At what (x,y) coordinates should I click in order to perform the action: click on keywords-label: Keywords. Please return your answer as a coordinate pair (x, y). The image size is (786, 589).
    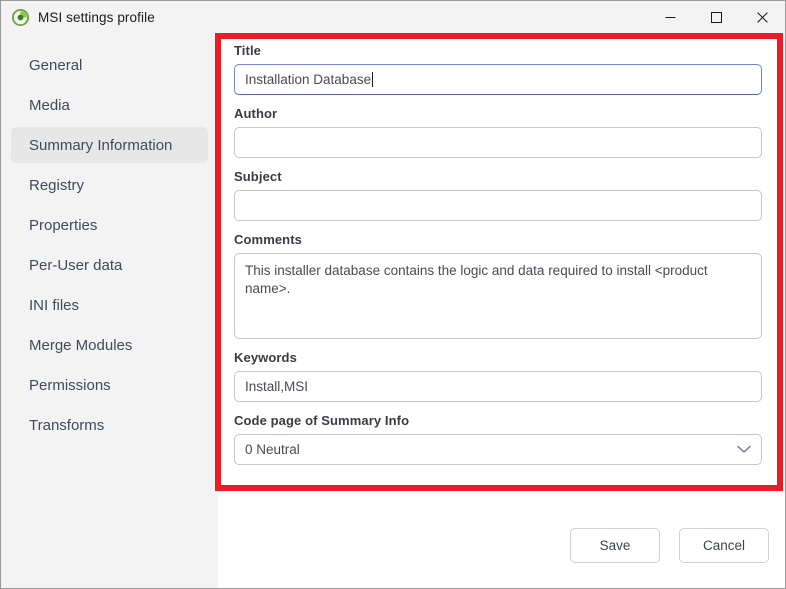
    Looking at the image, I should click on (265, 357).